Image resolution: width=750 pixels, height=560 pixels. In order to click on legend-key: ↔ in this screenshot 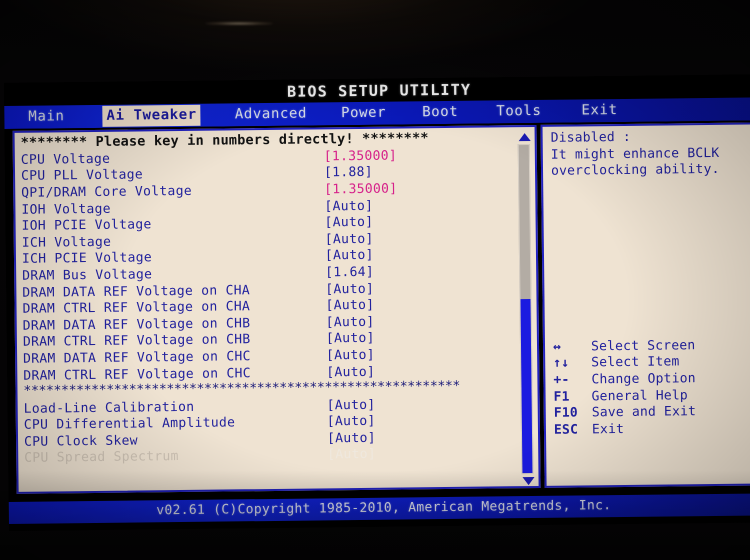, I will do `click(557, 347)`.